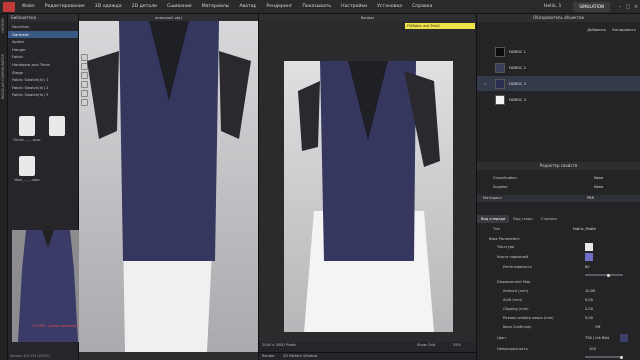  I want to click on check-icon: ✓, so click(486, 83).